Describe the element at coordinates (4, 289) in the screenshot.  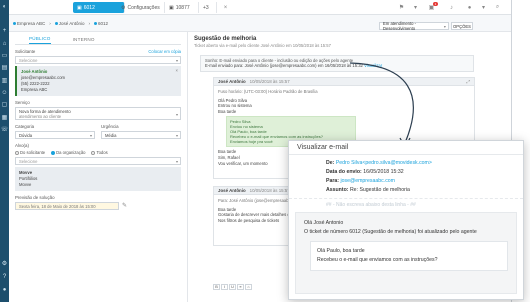
I see `user-icon: ●` at that location.